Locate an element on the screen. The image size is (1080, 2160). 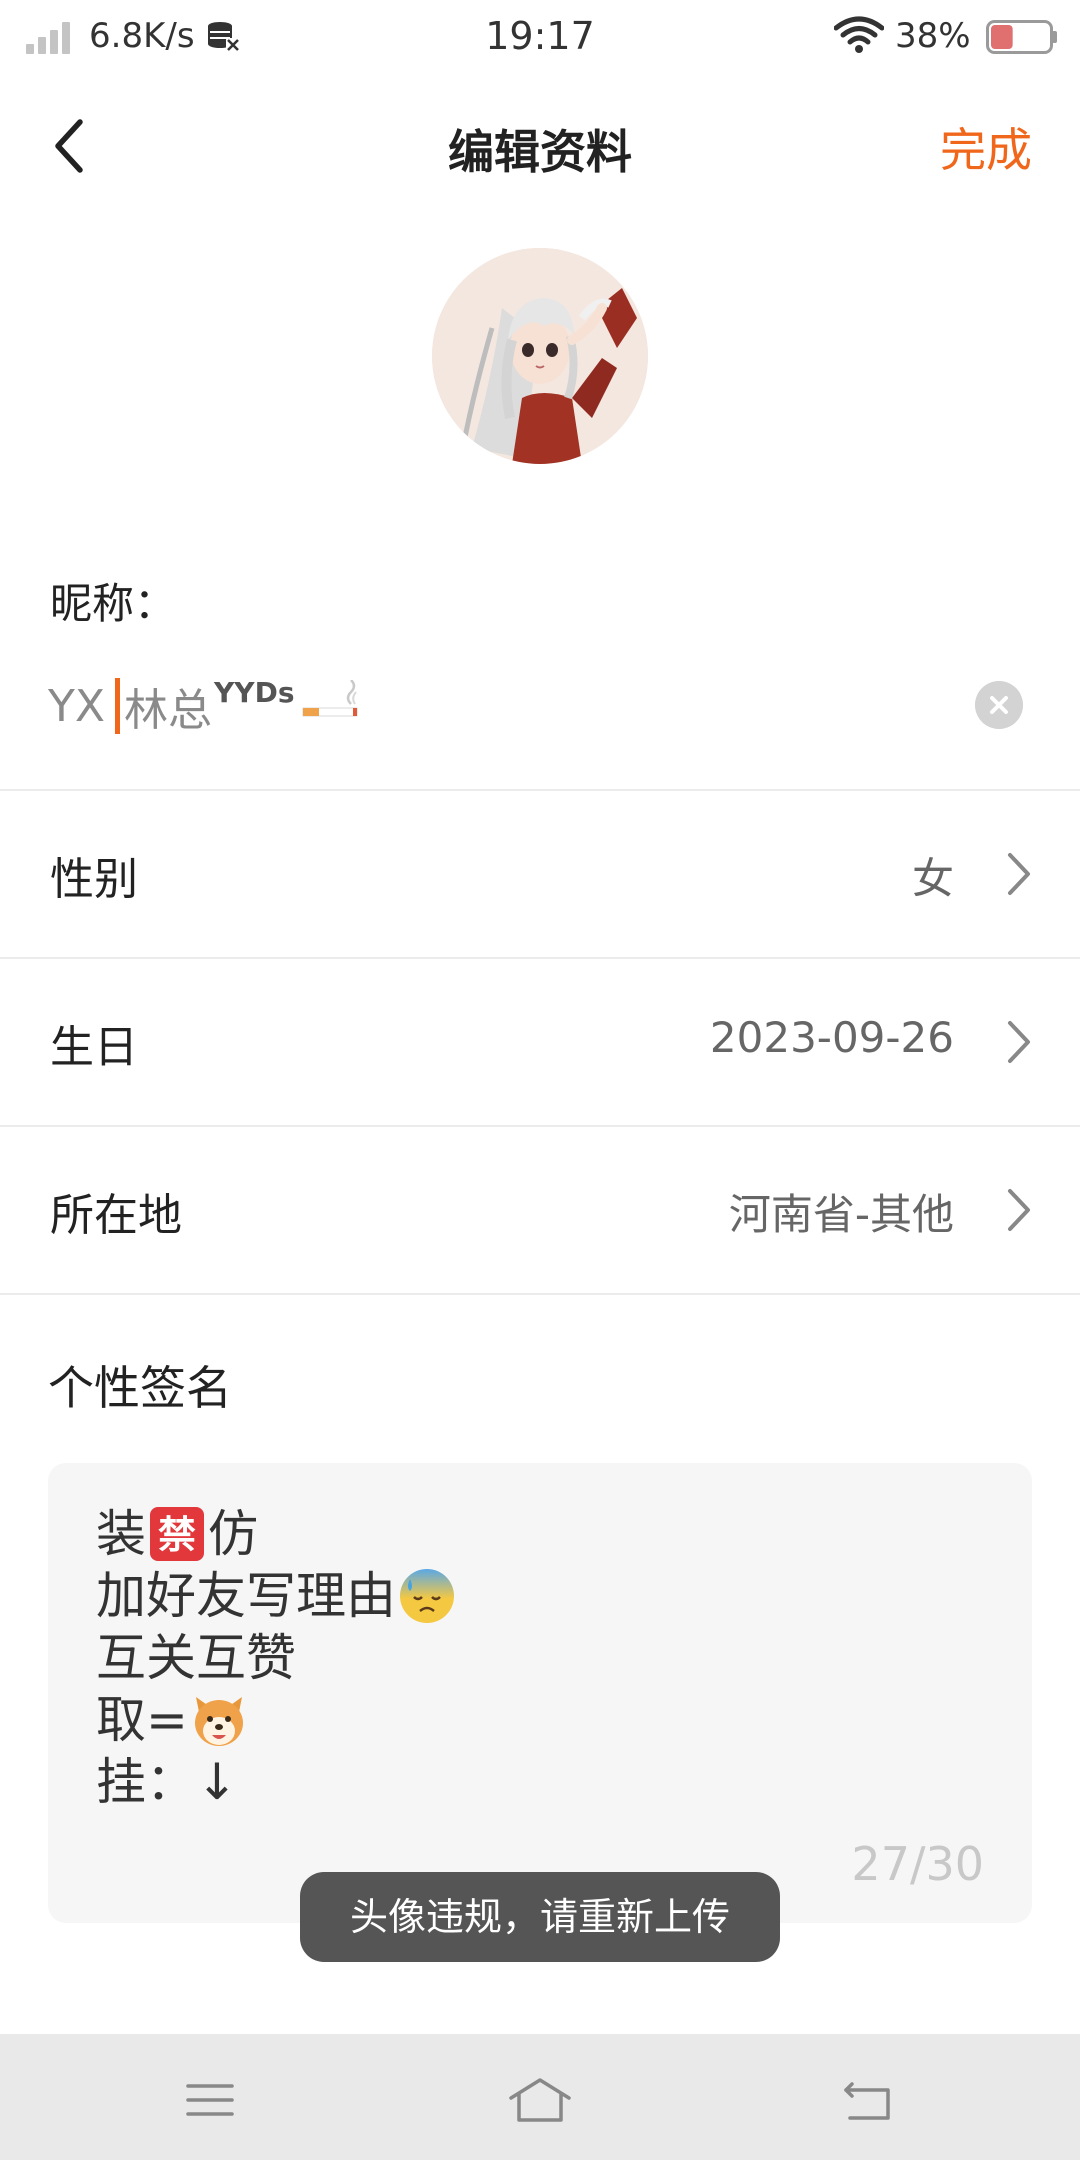
dog-face-emoji is located at coordinates (219, 1720).